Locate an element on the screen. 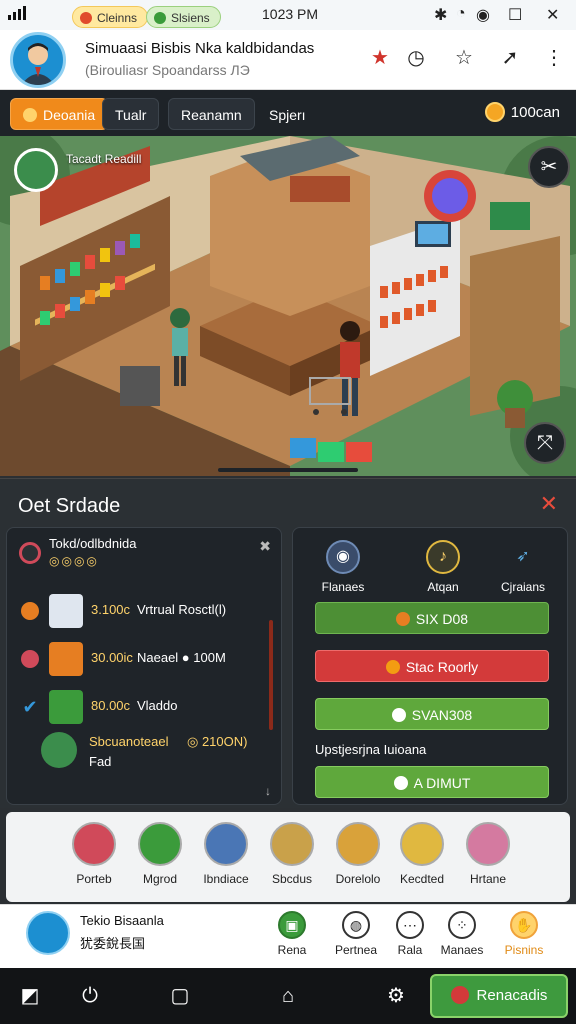  status-chip-1: Cleinns is located at coordinates (110, 17).